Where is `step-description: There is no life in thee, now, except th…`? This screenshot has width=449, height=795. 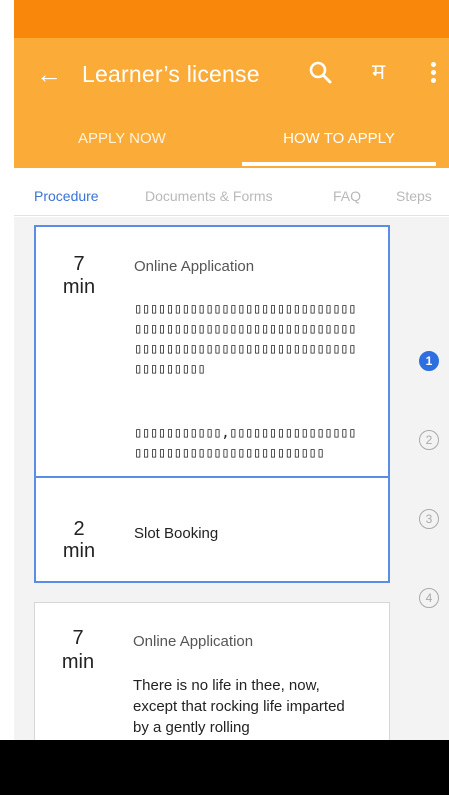
step-description: There is no life in thee, now, except th… is located at coordinates (239, 706).